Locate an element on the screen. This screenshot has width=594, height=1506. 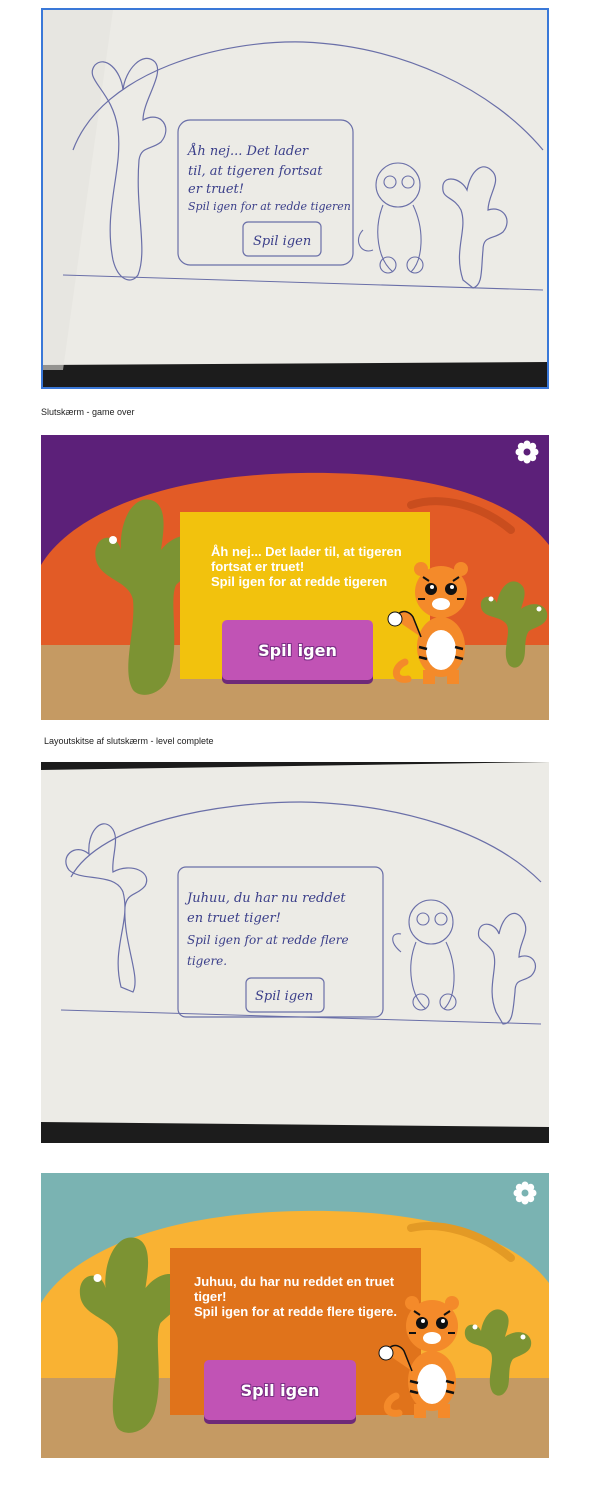
sketch-line-2: en truet tiger! is located at coordinates (234, 918).